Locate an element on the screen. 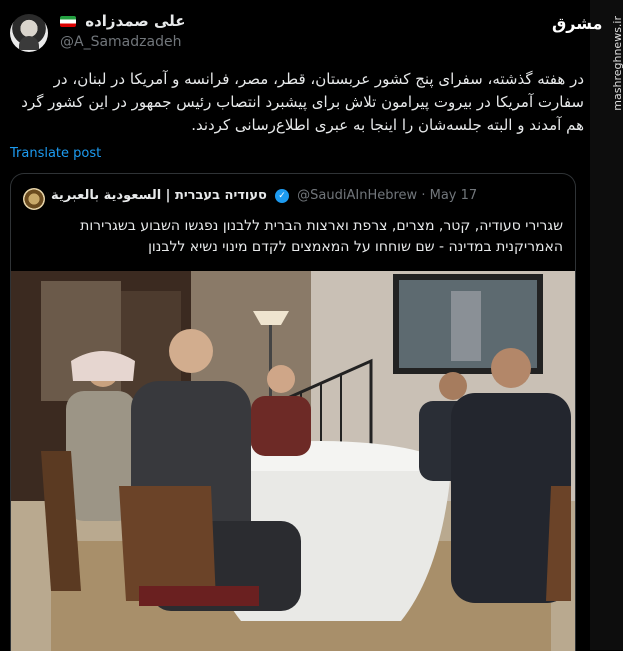  quote-date: May 17 is located at coordinates (454, 195).